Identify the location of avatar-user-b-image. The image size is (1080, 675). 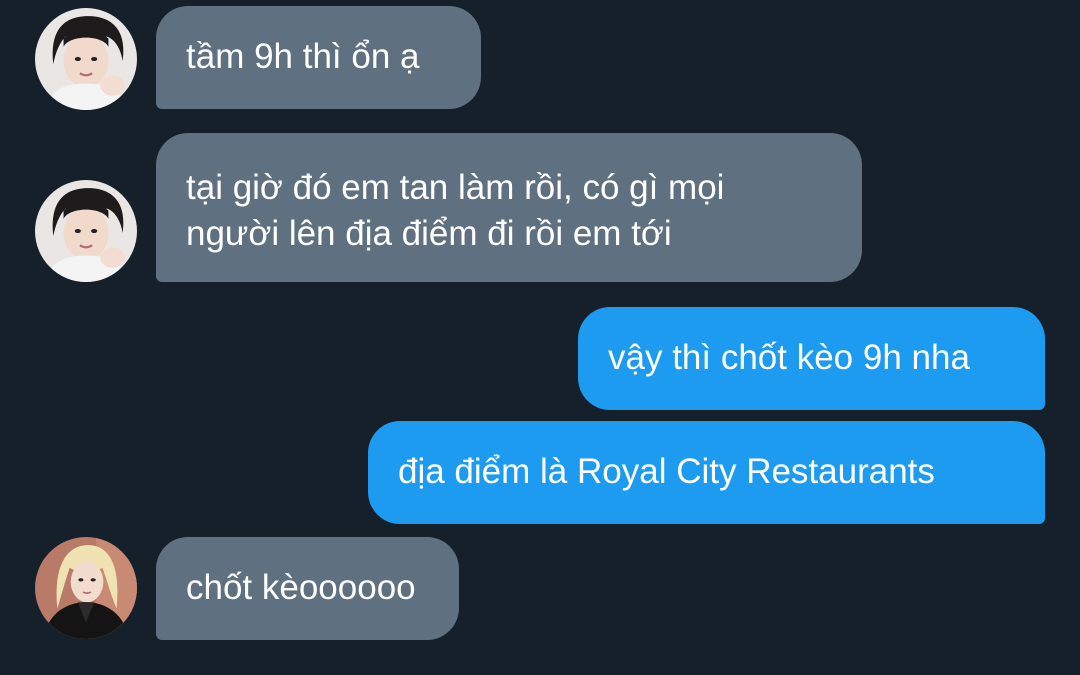
(86, 588).